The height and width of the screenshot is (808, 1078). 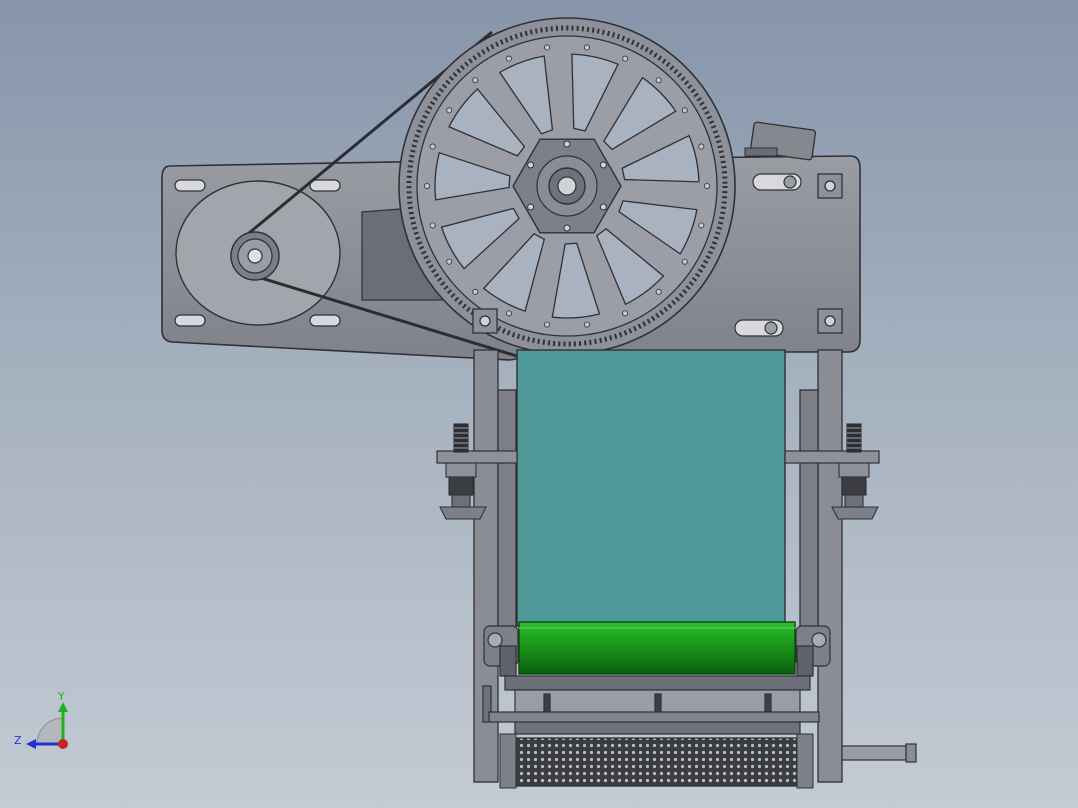 What do you see at coordinates (651, 705) in the screenshot?
I see `lower-shaft` at bounding box center [651, 705].